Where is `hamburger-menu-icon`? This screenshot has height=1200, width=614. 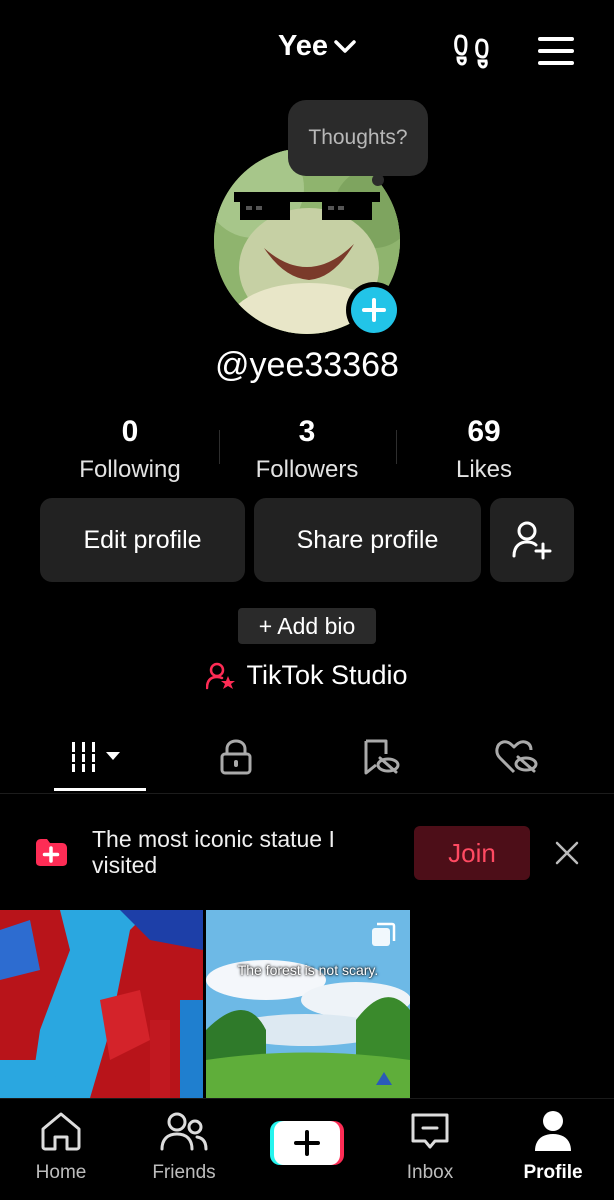 hamburger-menu-icon is located at coordinates (556, 51).